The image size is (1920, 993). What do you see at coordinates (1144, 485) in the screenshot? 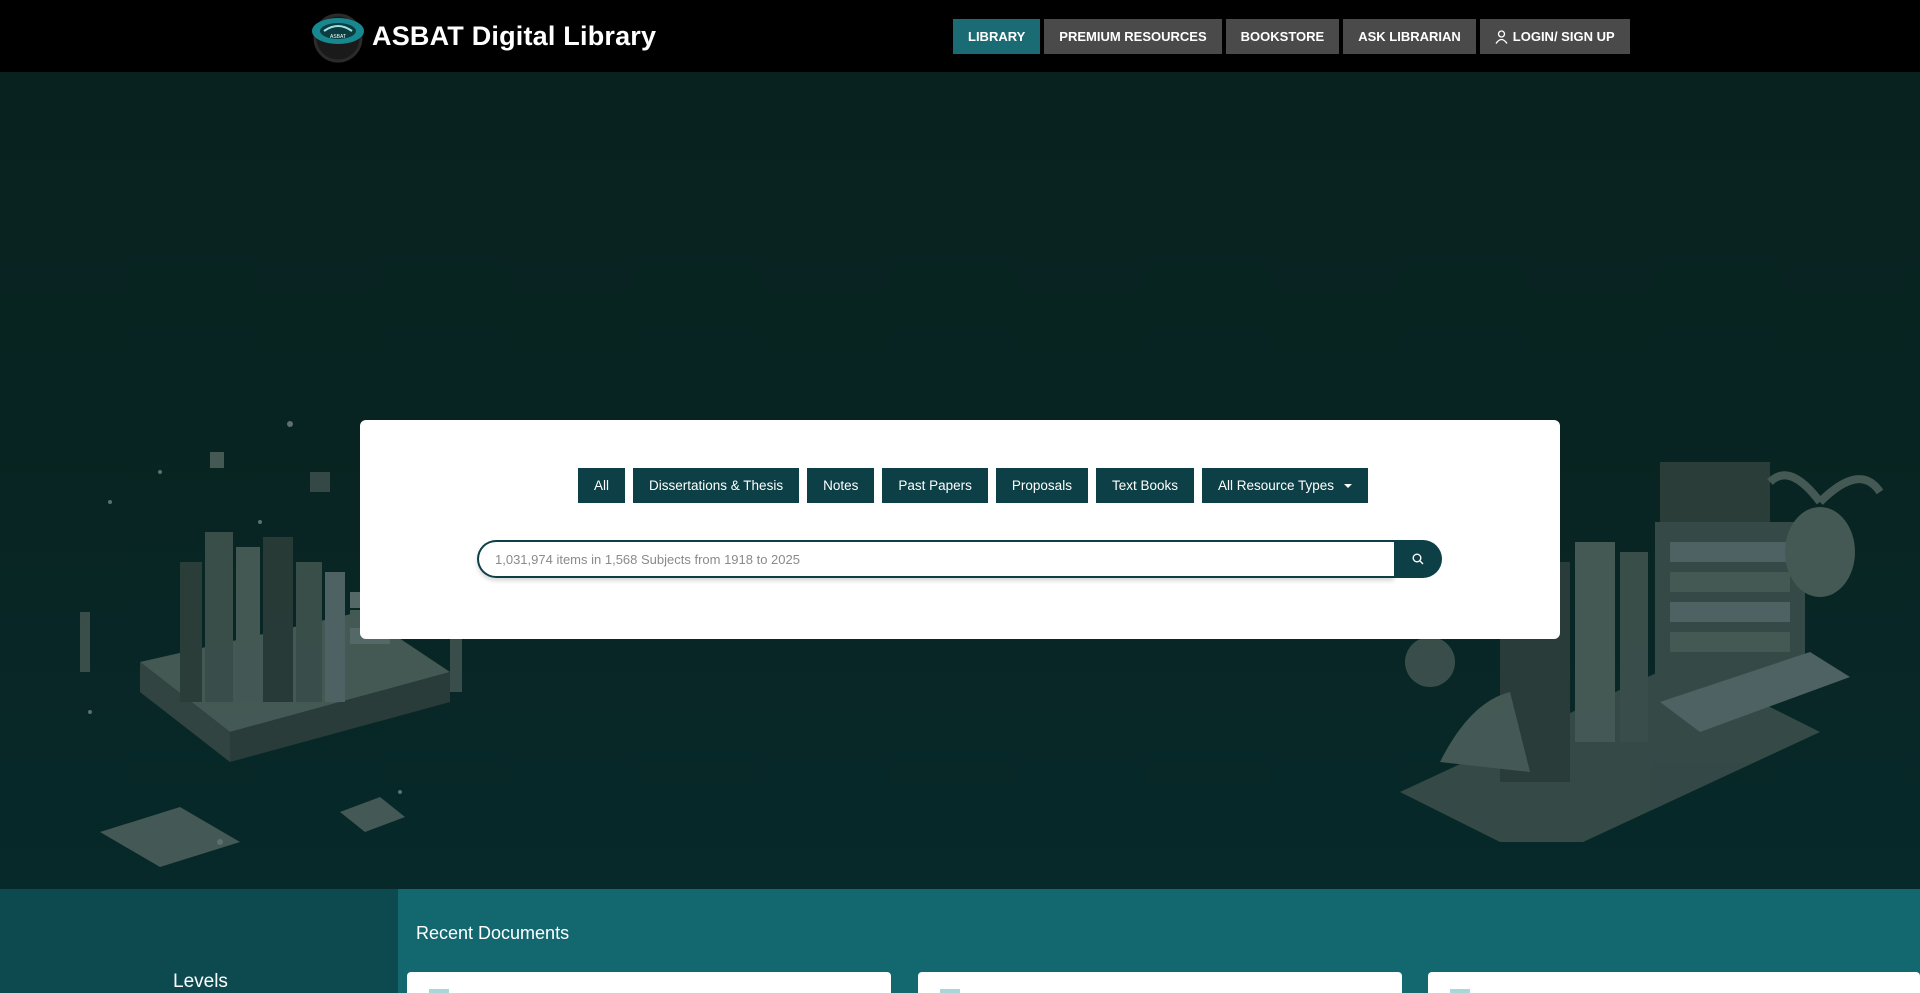
I see `filter-text-books: Text Books` at bounding box center [1144, 485].